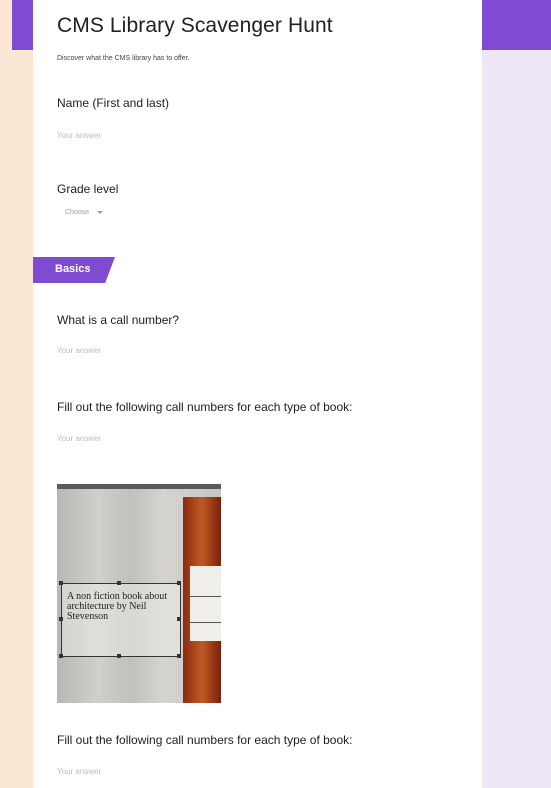  I want to click on grade-question-label: Grade level, so click(88, 189).